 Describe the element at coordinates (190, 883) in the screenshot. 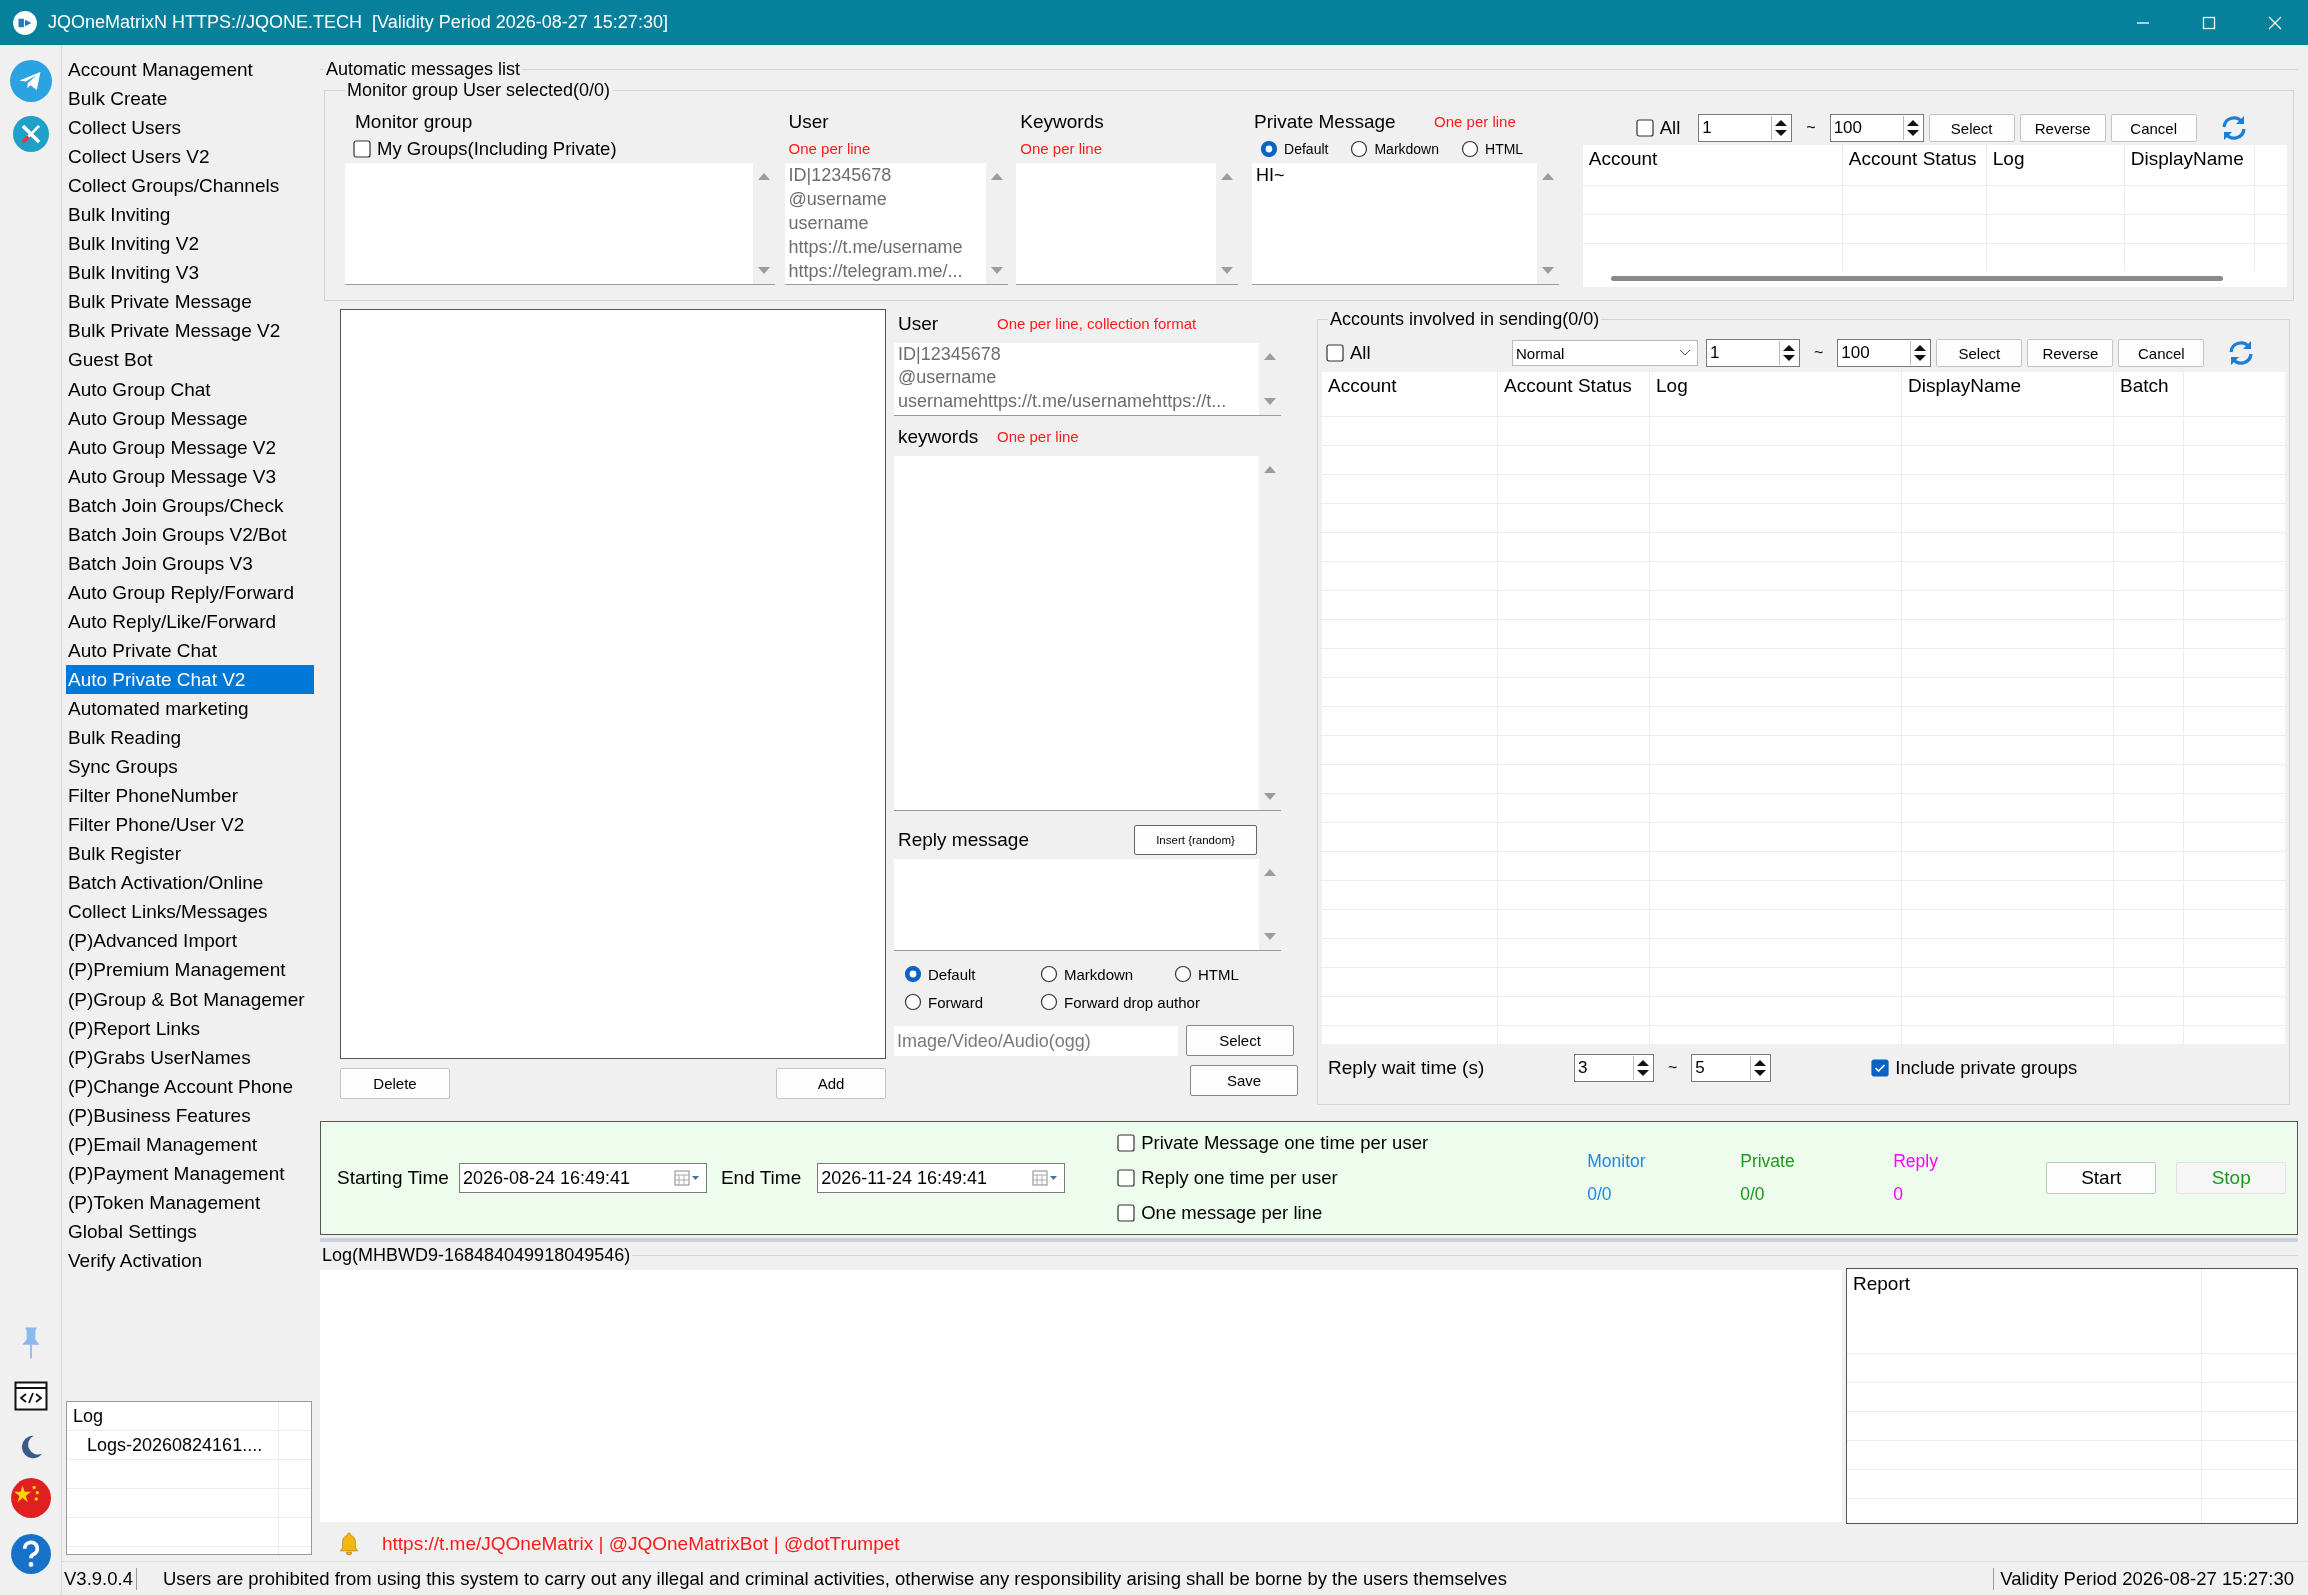

I see `sidebar-item: Batch Activation/Online` at that location.